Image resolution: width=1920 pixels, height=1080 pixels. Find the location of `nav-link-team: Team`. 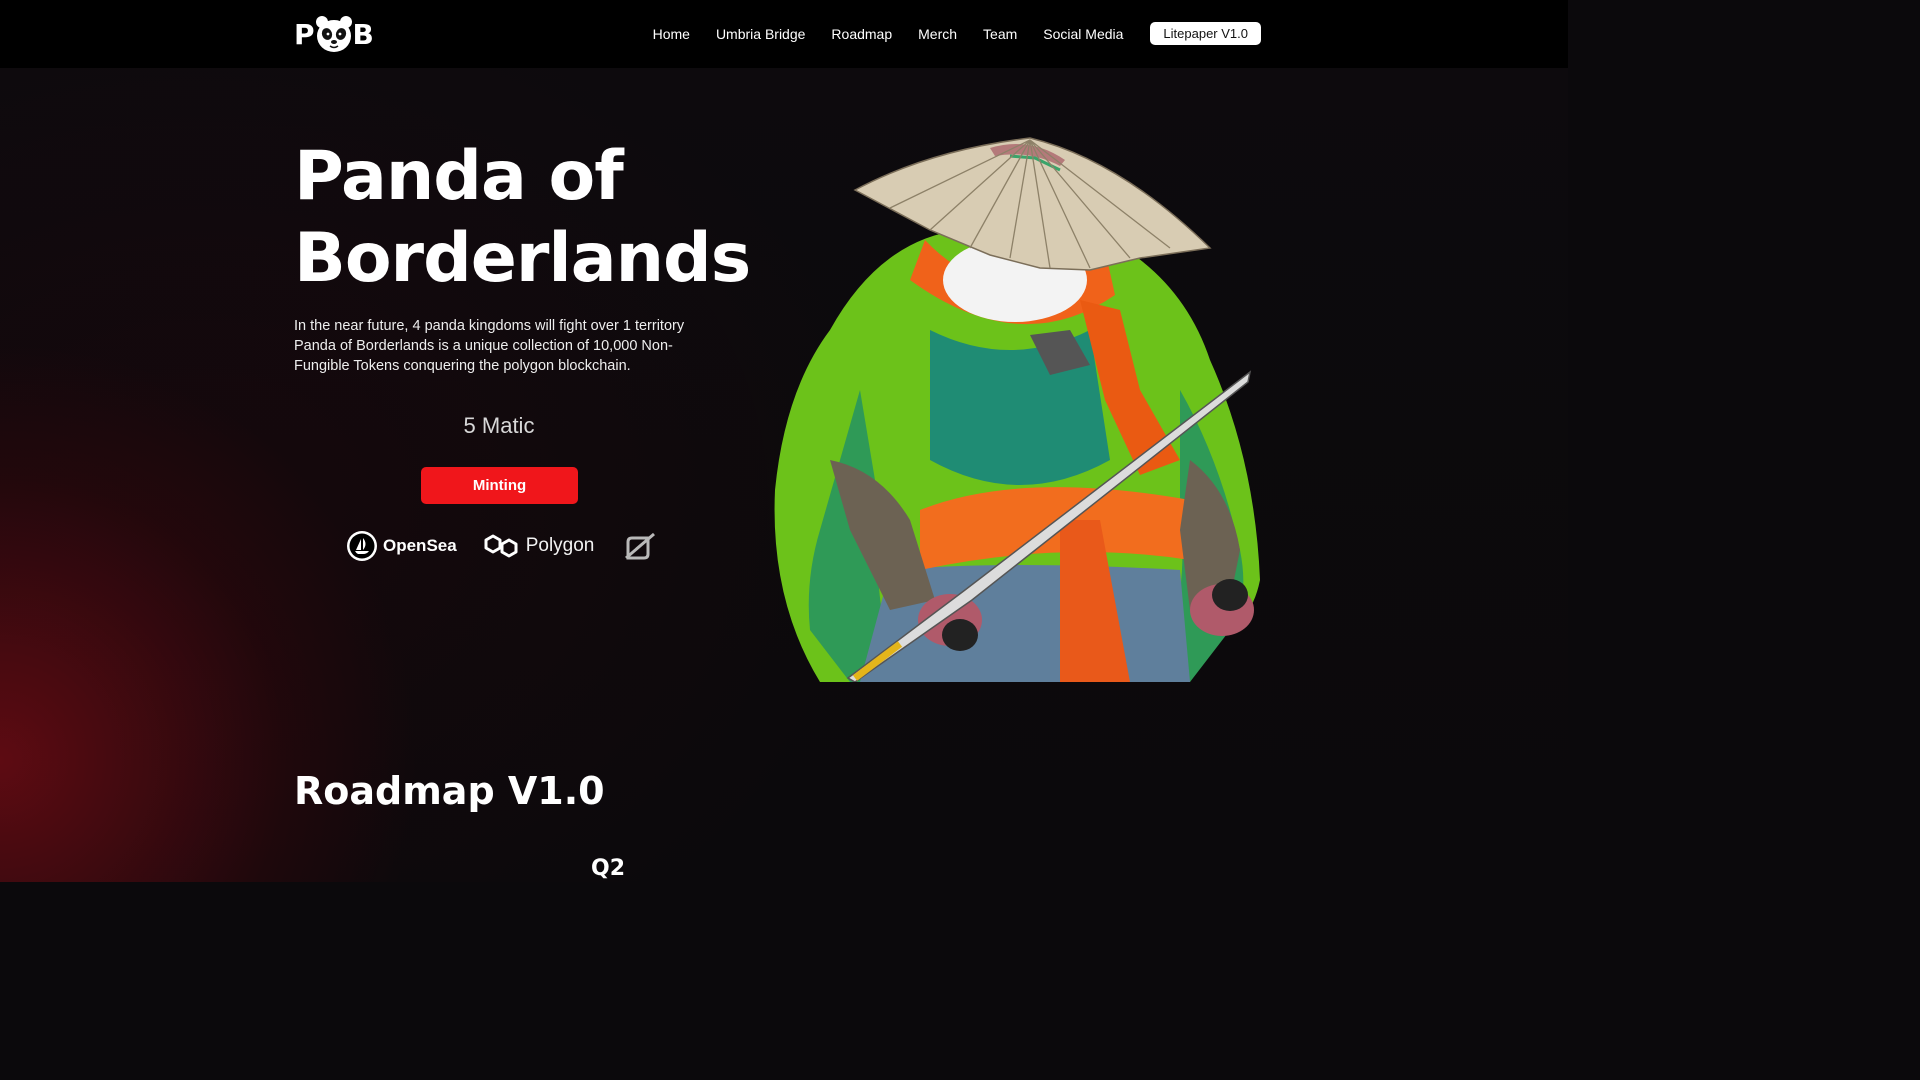

nav-link-team: Team is located at coordinates (1000, 34).